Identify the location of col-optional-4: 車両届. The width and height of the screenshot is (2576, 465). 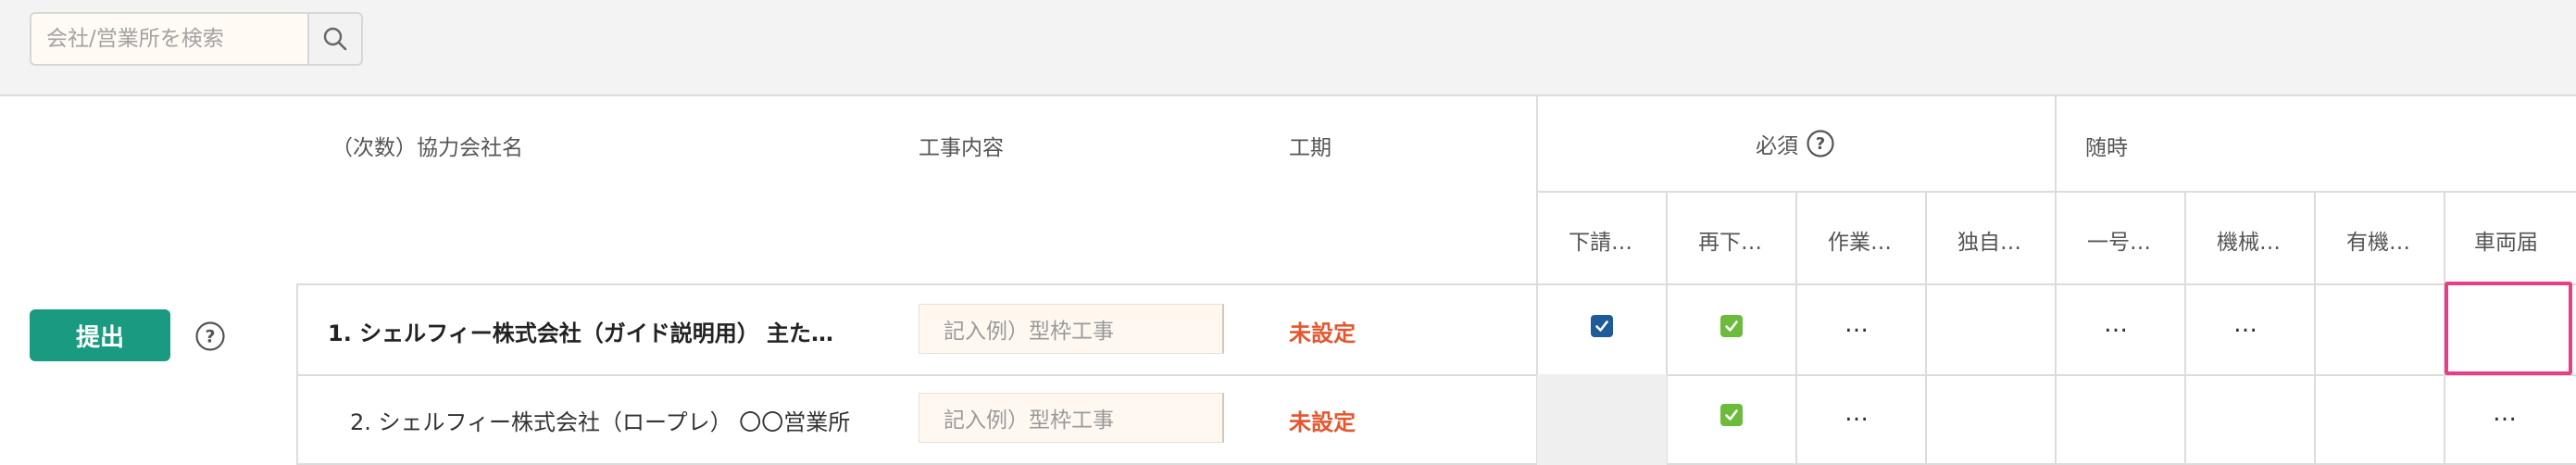
(2506, 240).